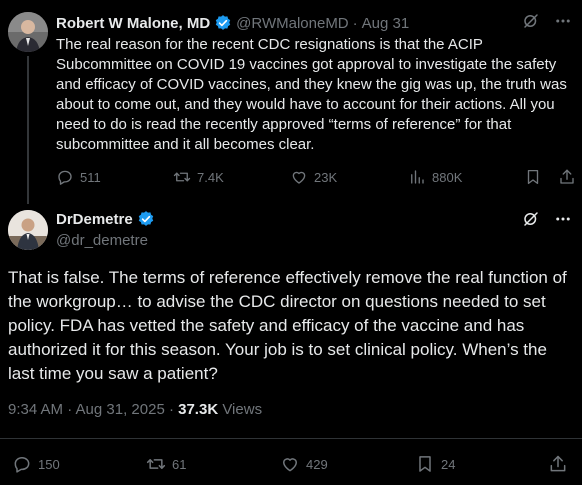 Image resolution: width=582 pixels, height=485 pixels. I want to click on author-name: Robert W Malone, MD, so click(133, 23).